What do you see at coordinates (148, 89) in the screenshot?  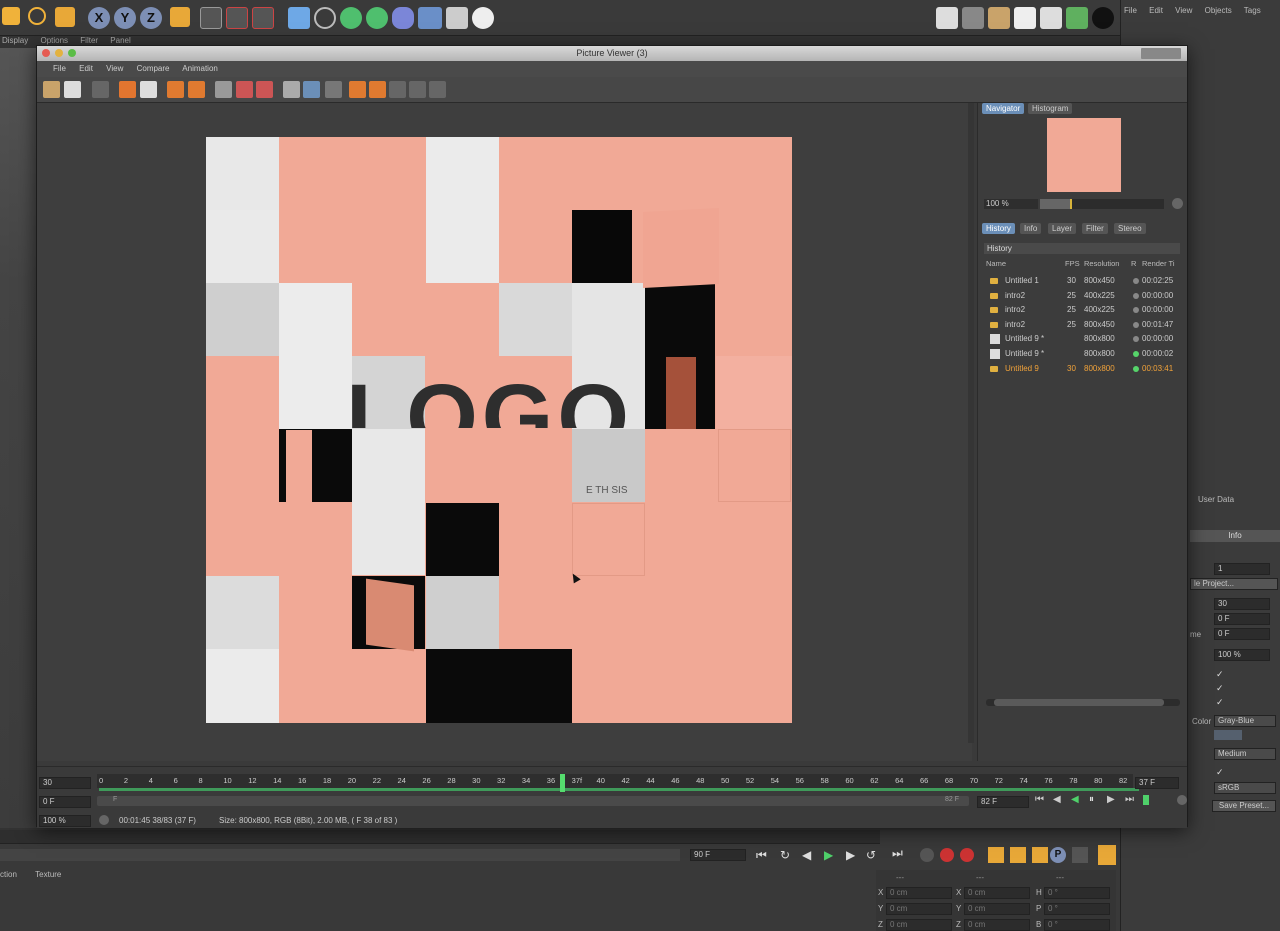 I see `zoom-icon` at bounding box center [148, 89].